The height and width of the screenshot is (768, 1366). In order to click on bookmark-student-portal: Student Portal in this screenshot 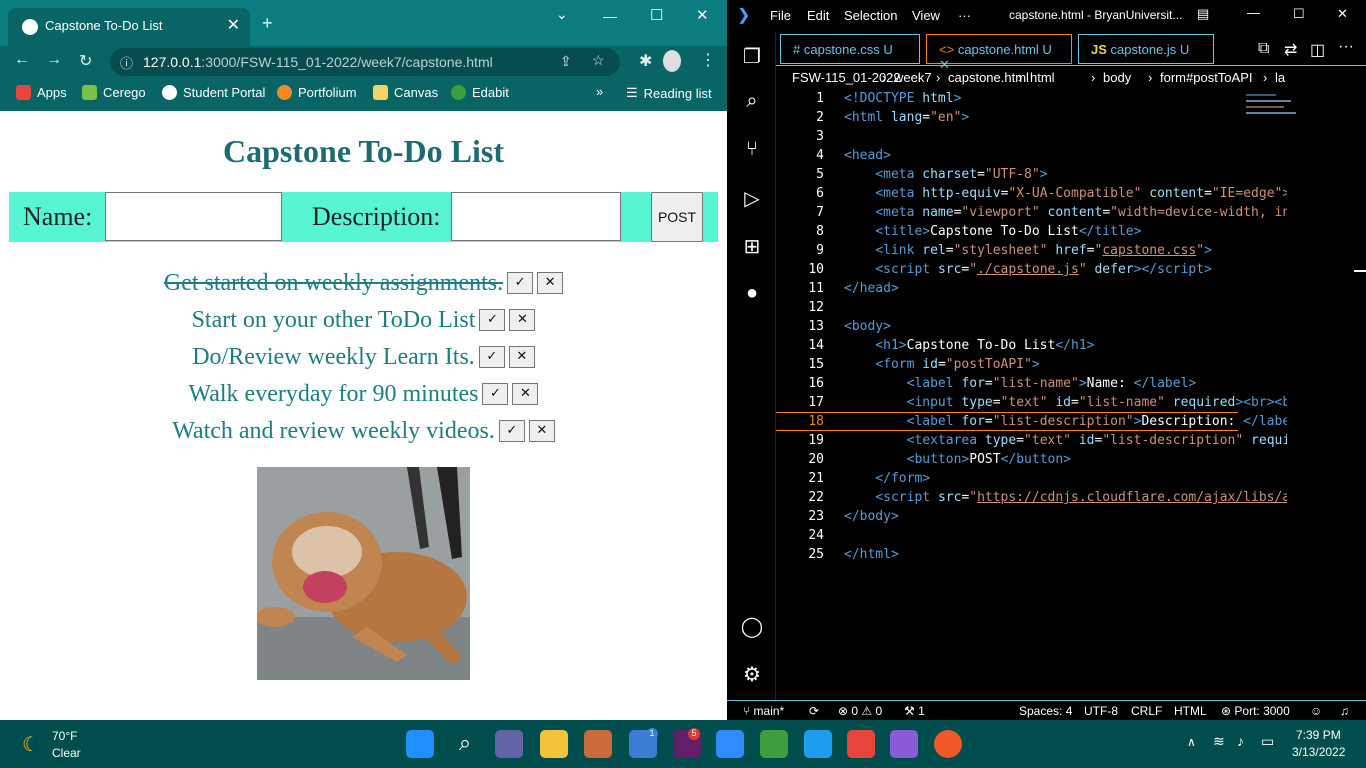, I will do `click(213, 92)`.